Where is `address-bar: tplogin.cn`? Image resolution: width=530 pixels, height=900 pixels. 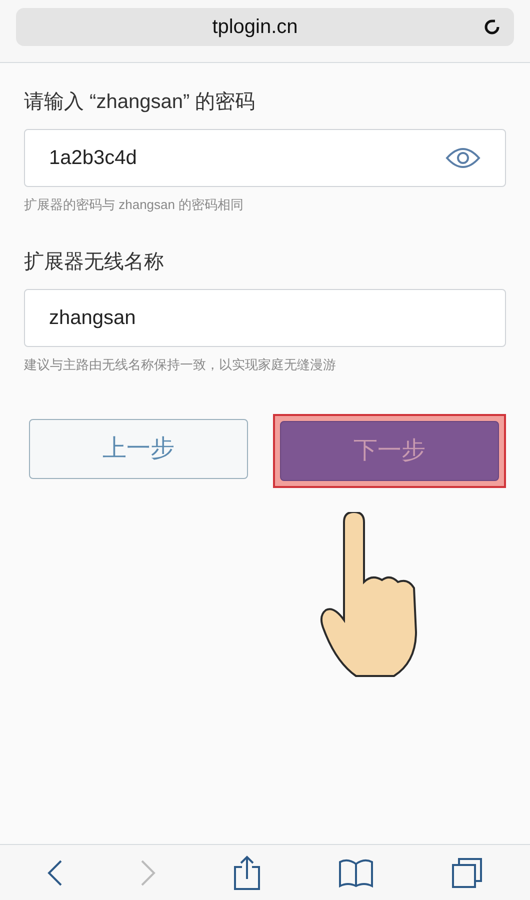 address-bar: tplogin.cn is located at coordinates (265, 27).